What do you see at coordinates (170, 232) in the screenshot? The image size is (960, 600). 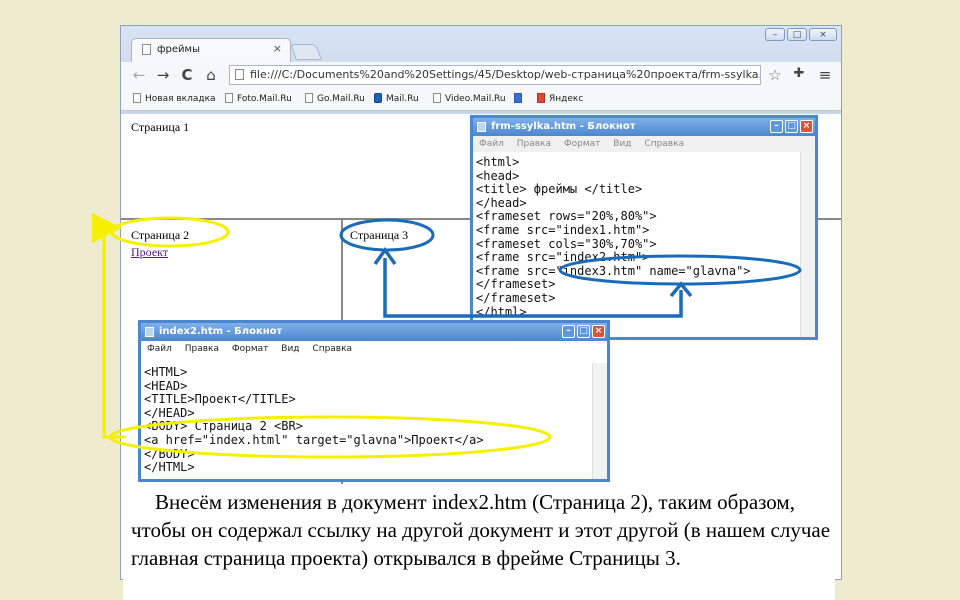 I see `highlight-ellipse-page2` at bounding box center [170, 232].